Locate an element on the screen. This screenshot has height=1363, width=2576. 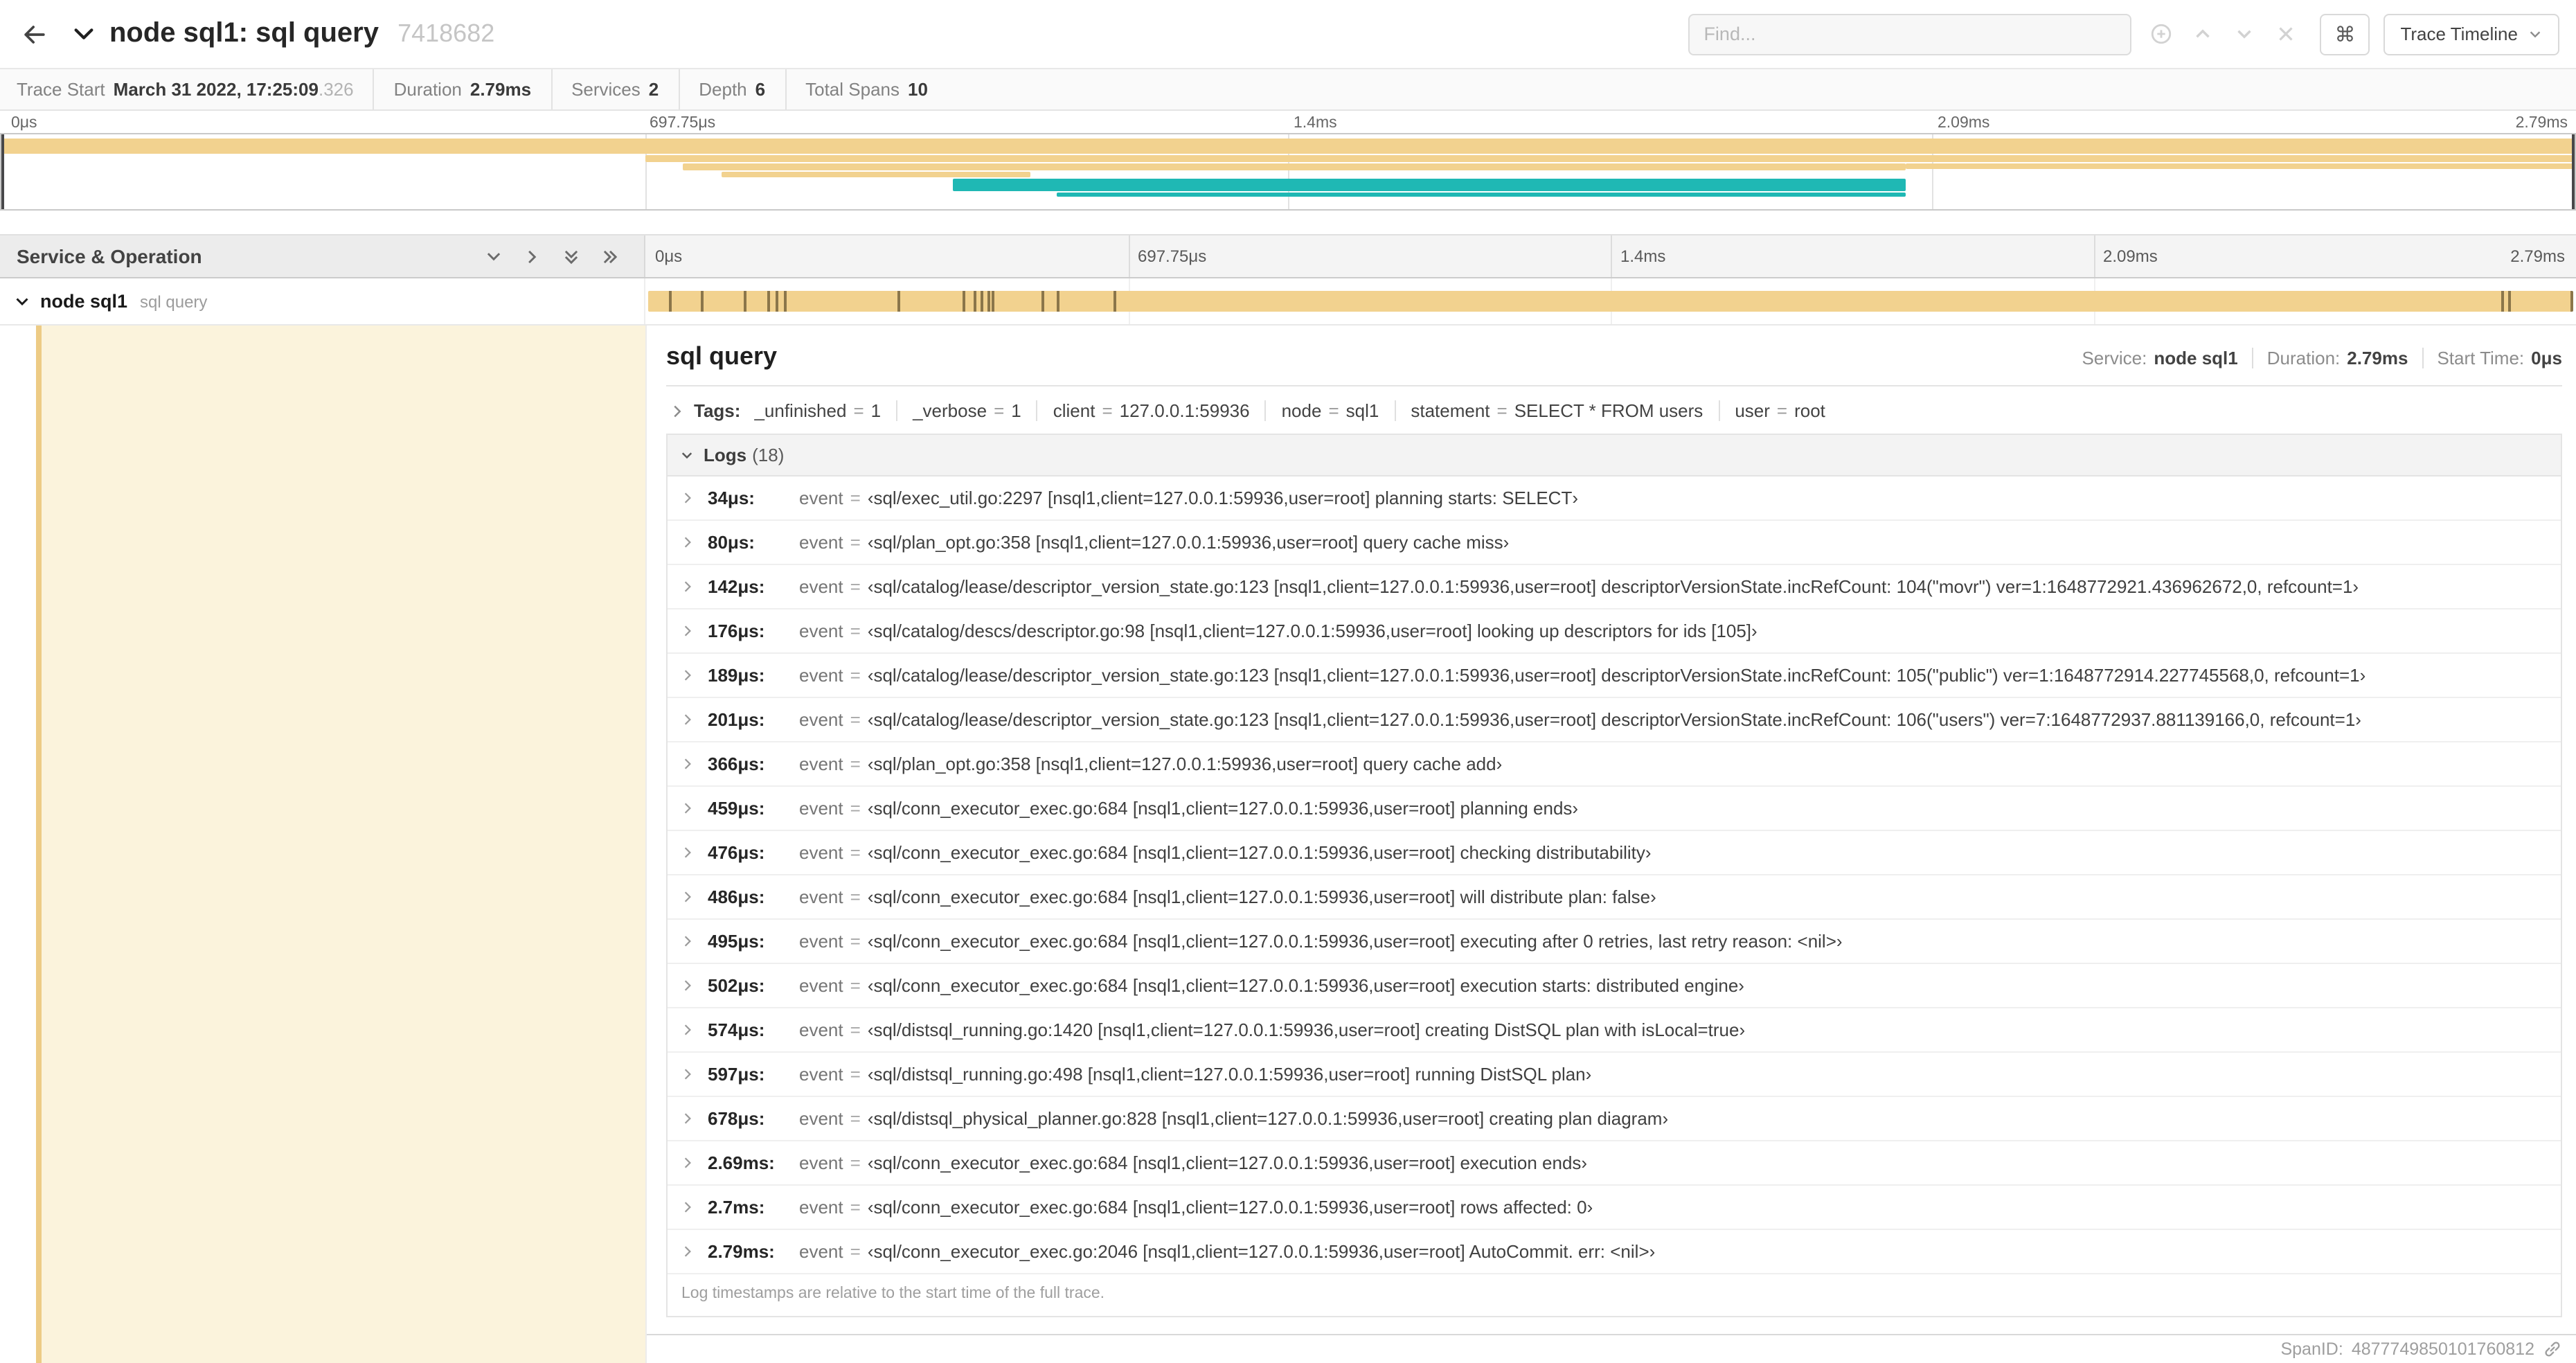
right-scrubber is located at coordinates (2573, 171).